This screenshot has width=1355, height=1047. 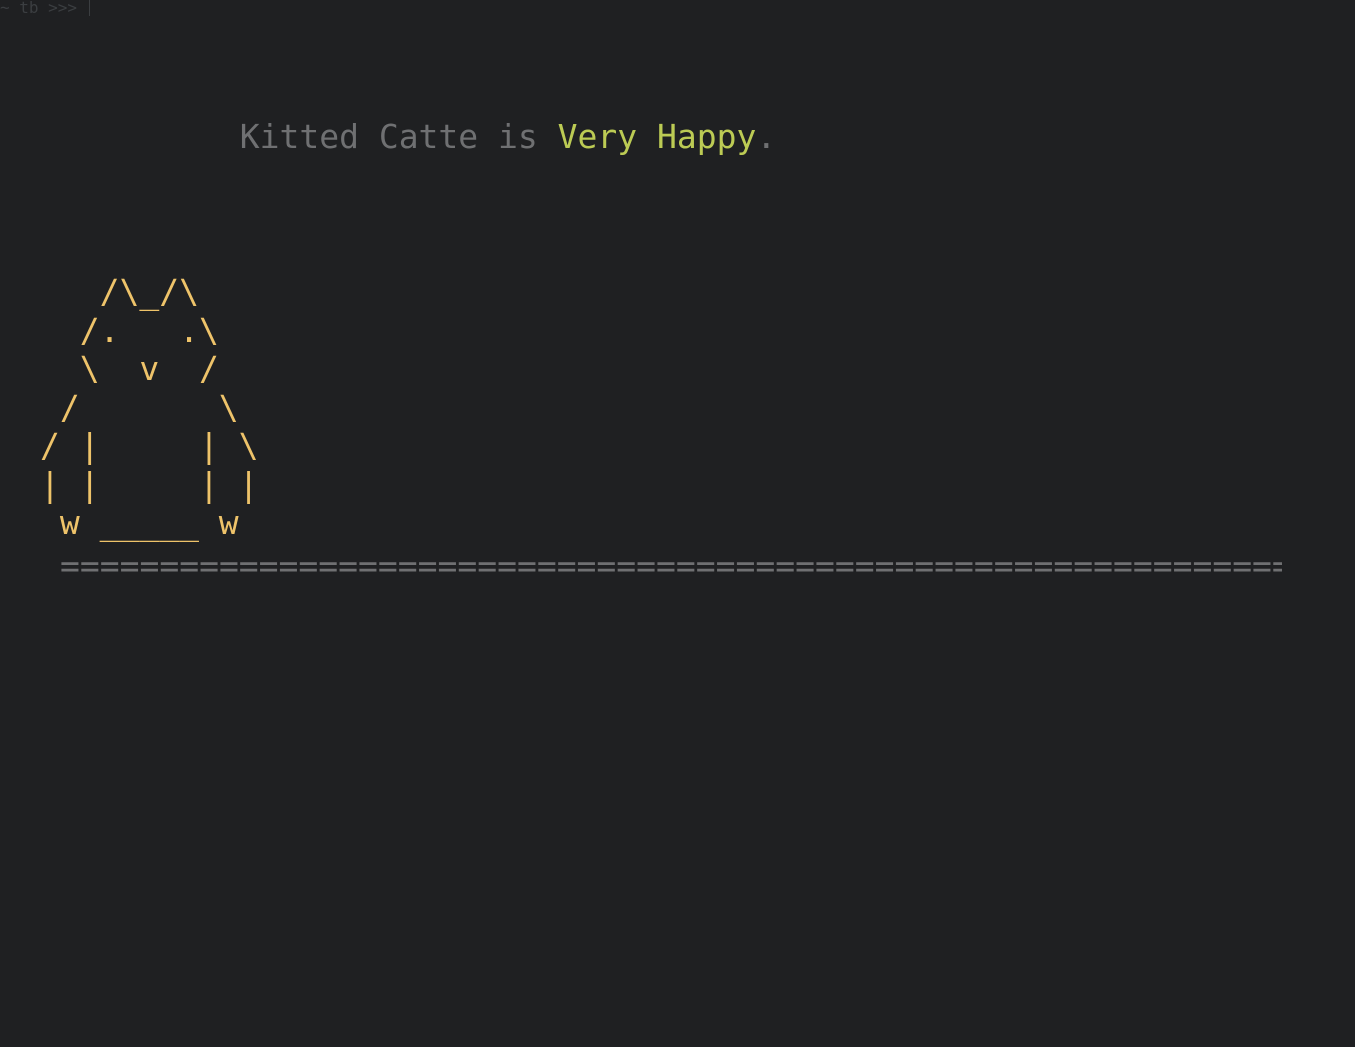 What do you see at coordinates (657, 136) in the screenshot?
I see `pet-mood: Very Happy` at bounding box center [657, 136].